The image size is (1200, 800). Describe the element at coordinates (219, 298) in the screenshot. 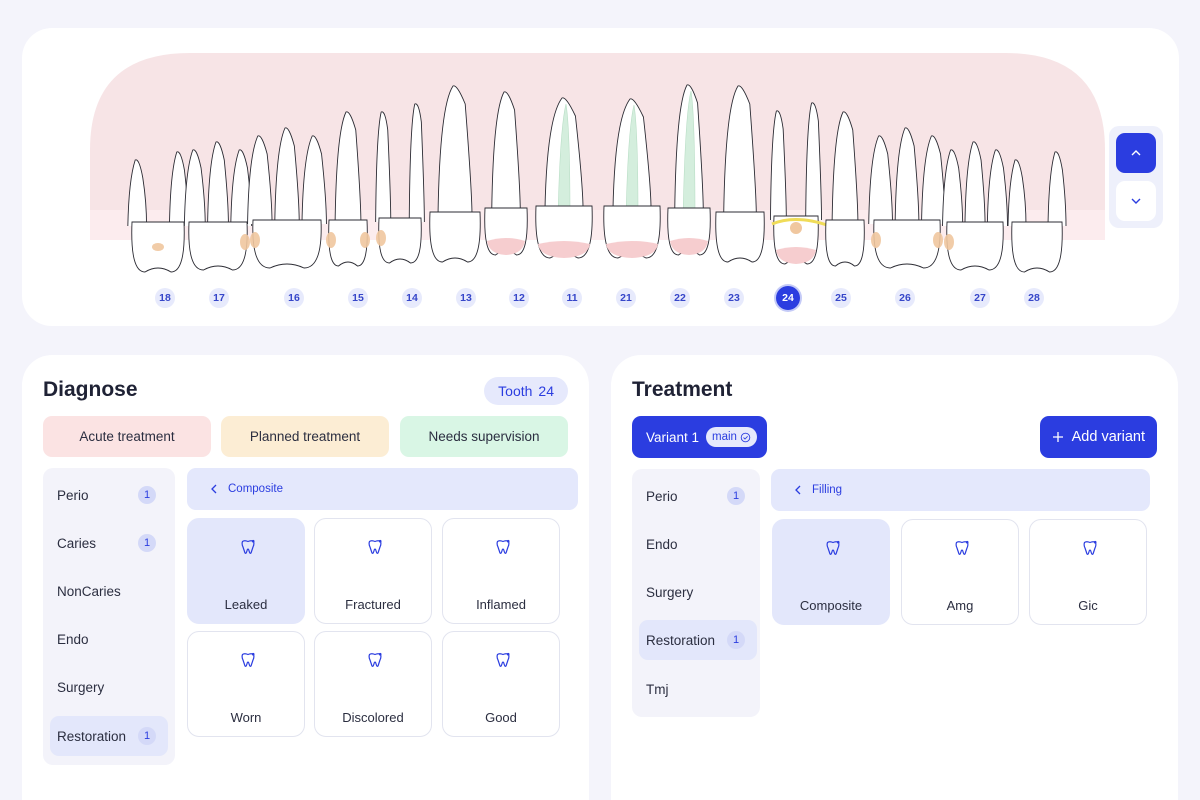

I see `tooth-number-1: 17` at that location.